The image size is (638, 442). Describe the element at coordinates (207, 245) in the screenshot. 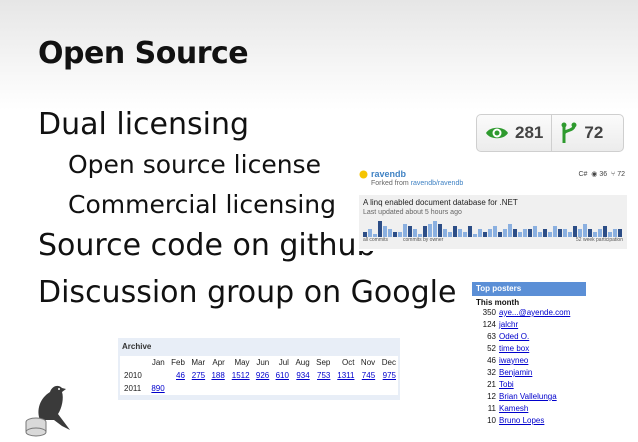

I see `bullet-source-code-github: Source code on github` at that location.